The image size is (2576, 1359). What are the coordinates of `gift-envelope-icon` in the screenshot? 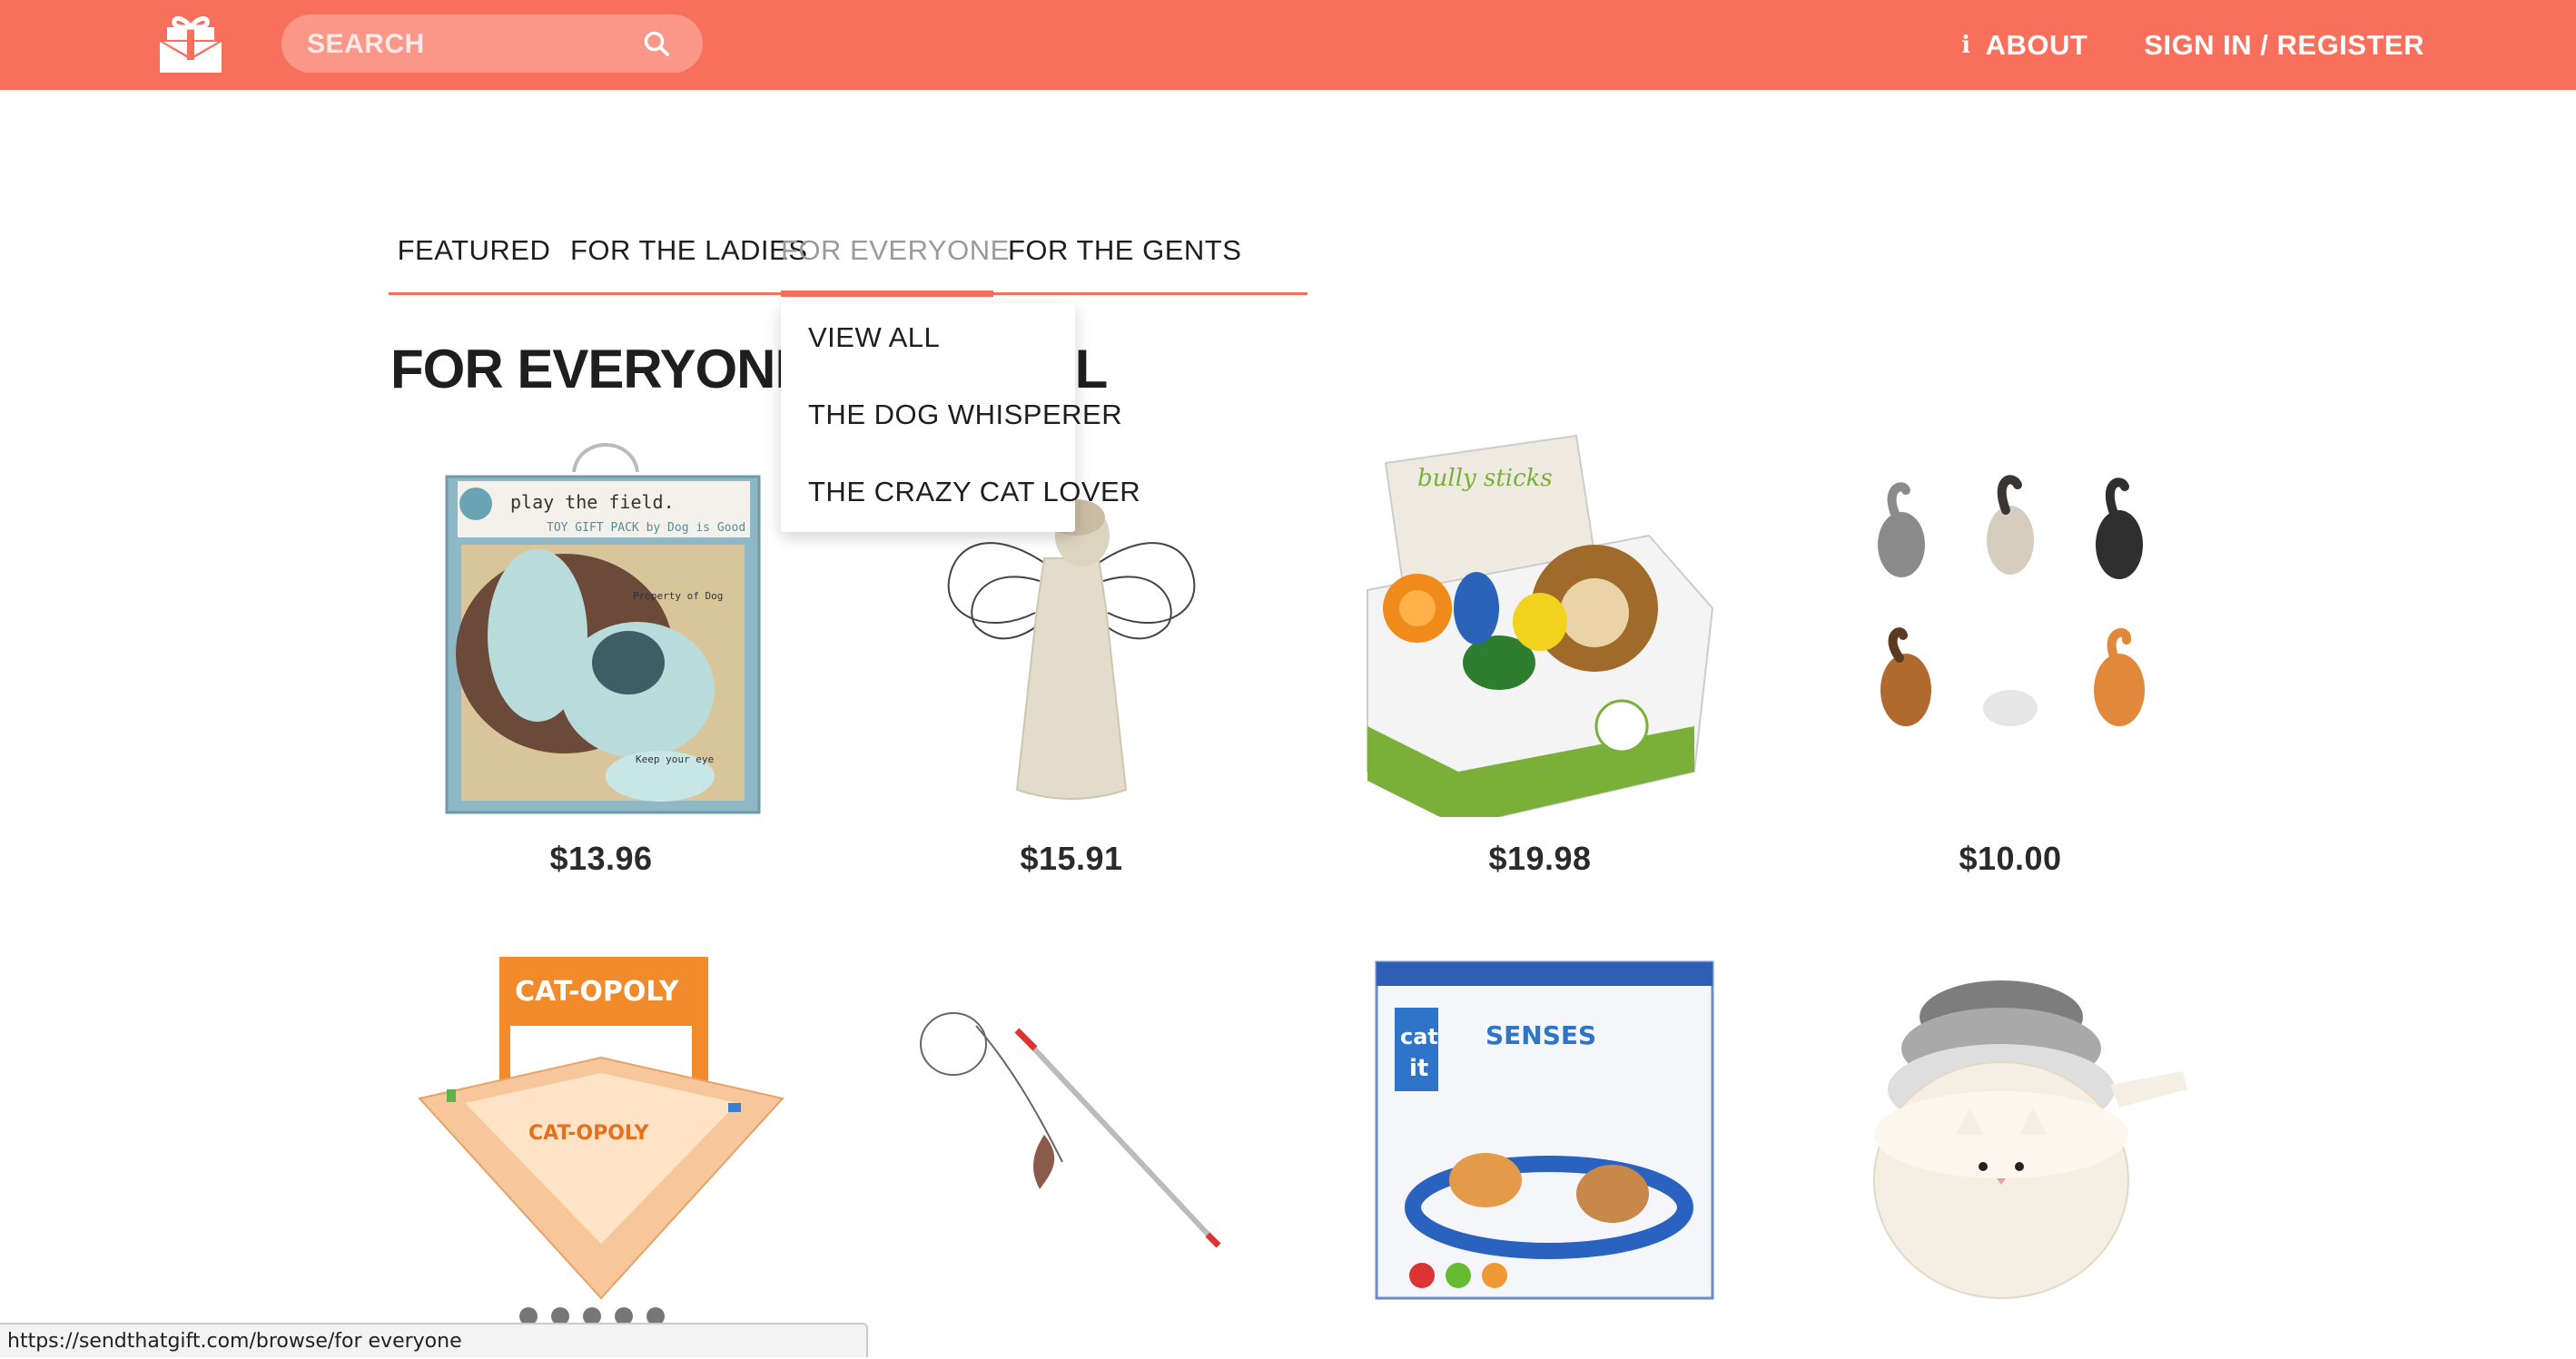 It's located at (190, 45).